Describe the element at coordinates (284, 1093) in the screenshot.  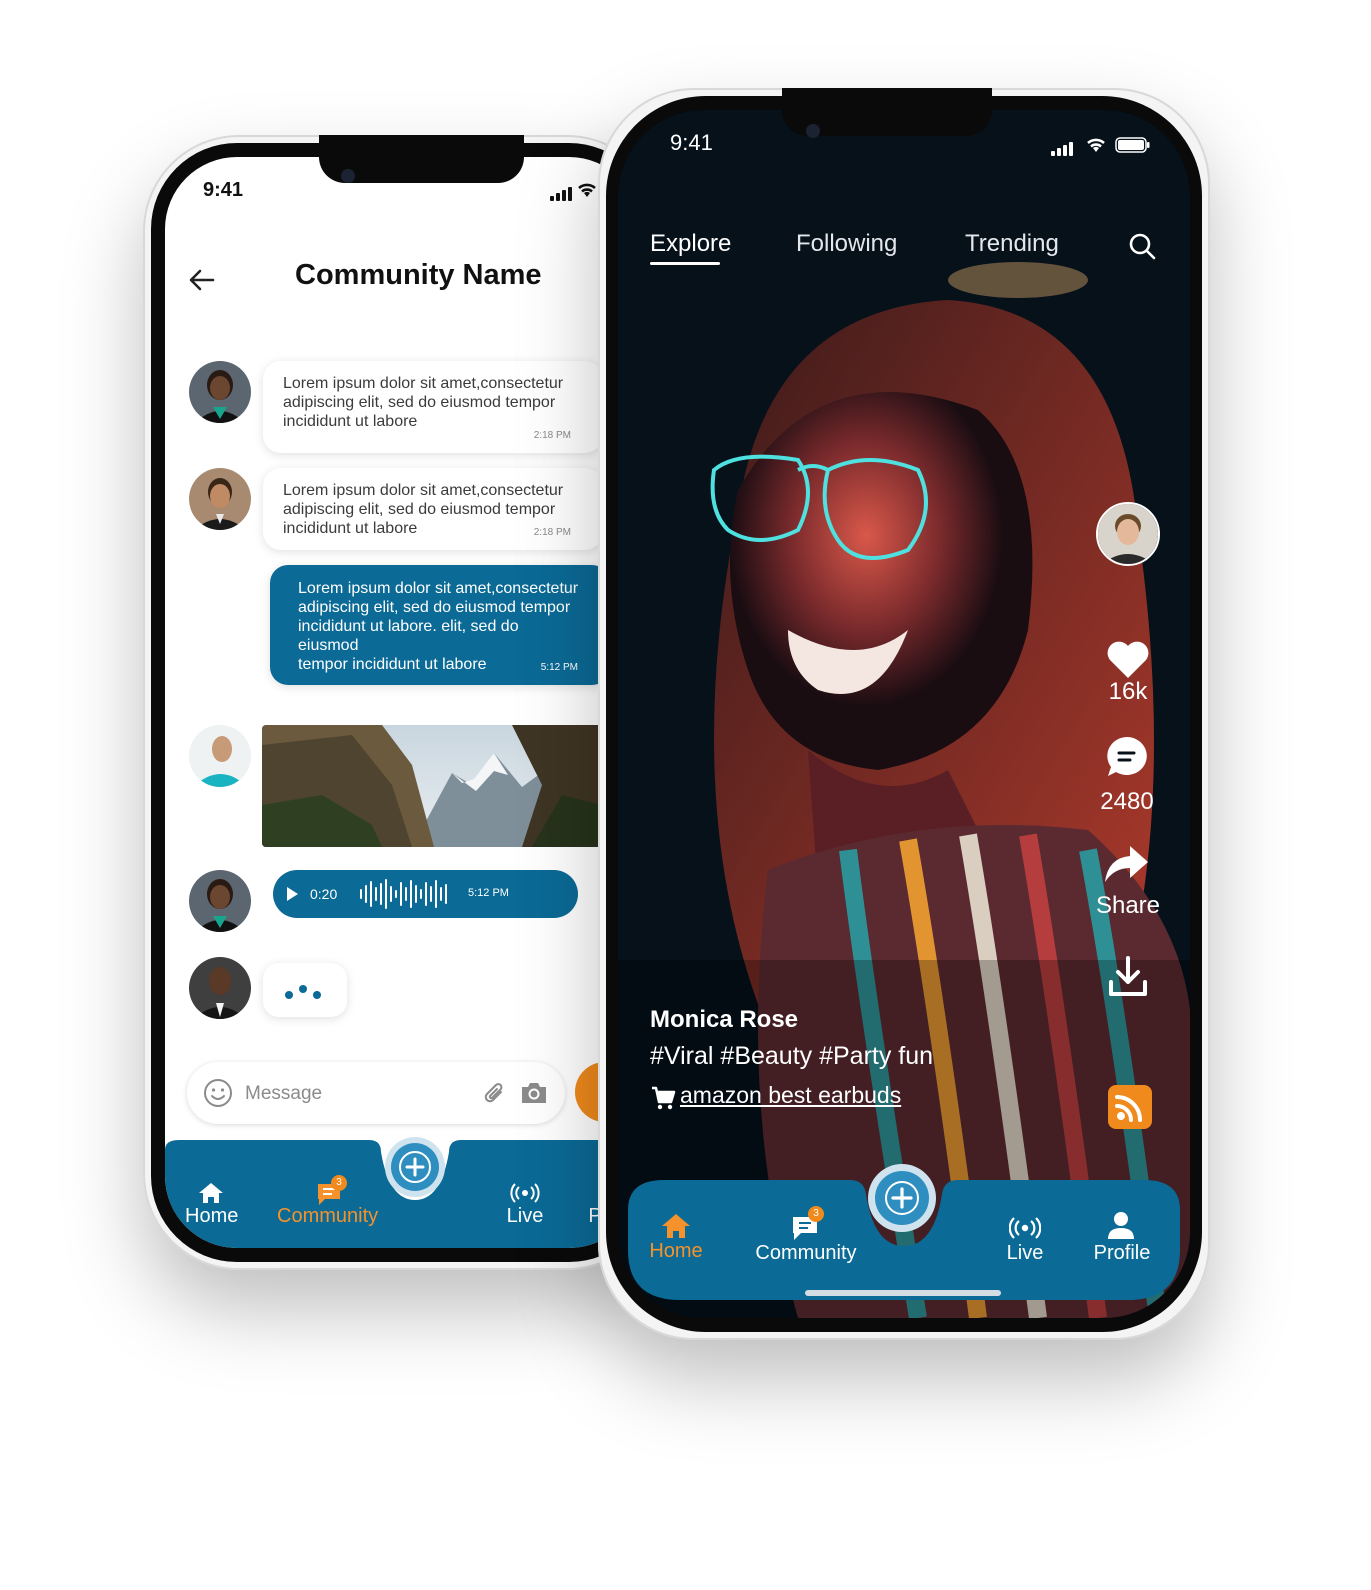
I see `message-placeholder: Message` at that location.